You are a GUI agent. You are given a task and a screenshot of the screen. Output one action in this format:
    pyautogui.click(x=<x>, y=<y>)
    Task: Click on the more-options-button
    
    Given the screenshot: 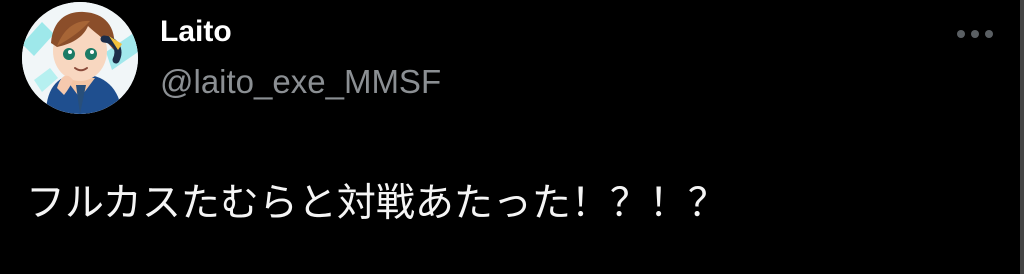 What is the action you would take?
    pyautogui.click(x=975, y=34)
    